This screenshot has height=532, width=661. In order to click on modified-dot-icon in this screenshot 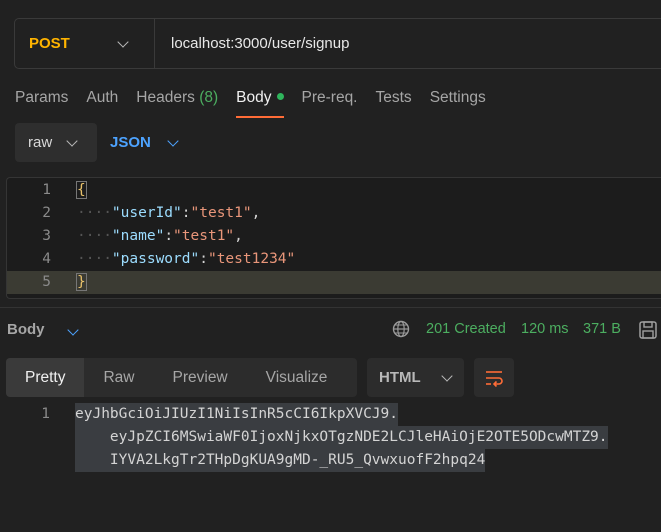, I will do `click(280, 96)`.